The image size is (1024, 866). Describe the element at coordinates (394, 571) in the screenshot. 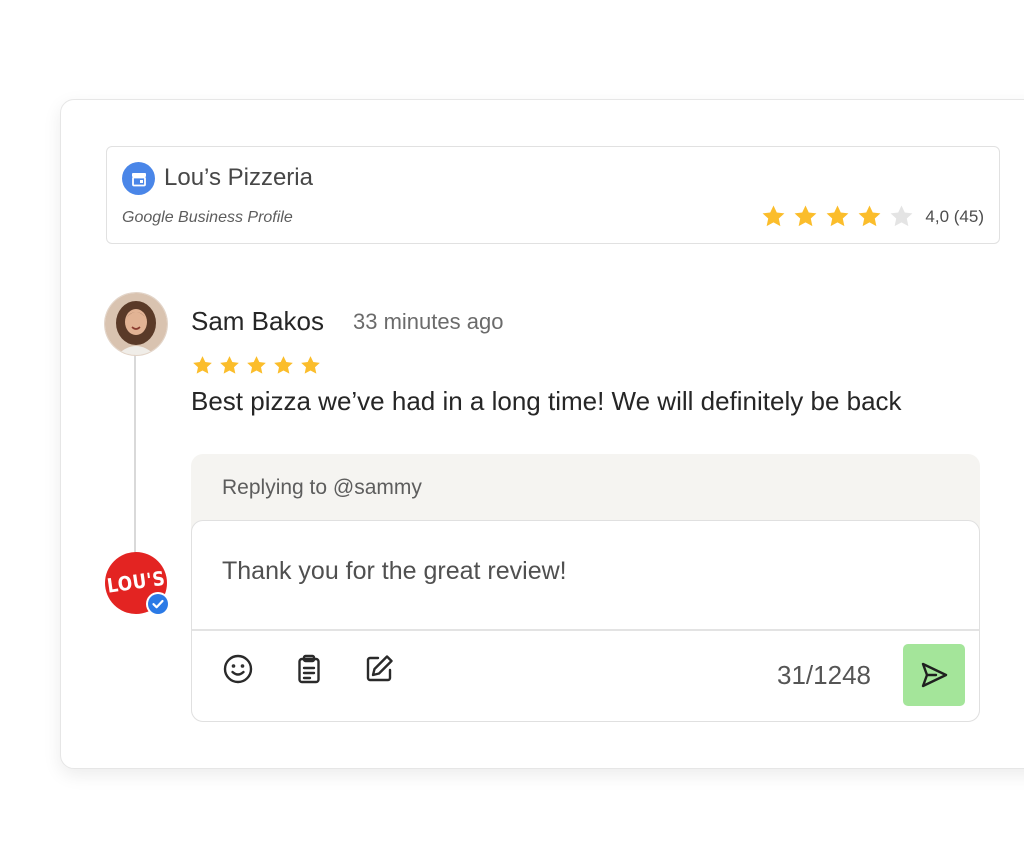

I see `reply-input: Thank you for the great review!` at that location.